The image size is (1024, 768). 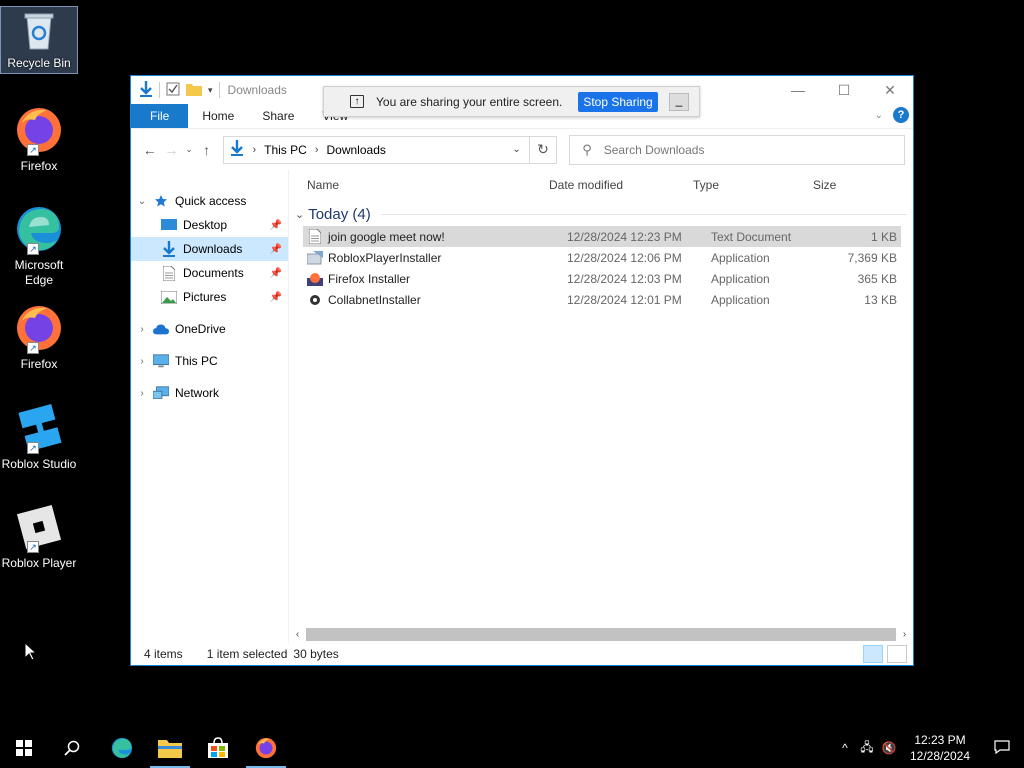 What do you see at coordinates (897, 654) in the screenshot?
I see `large-icons-view-button` at bounding box center [897, 654].